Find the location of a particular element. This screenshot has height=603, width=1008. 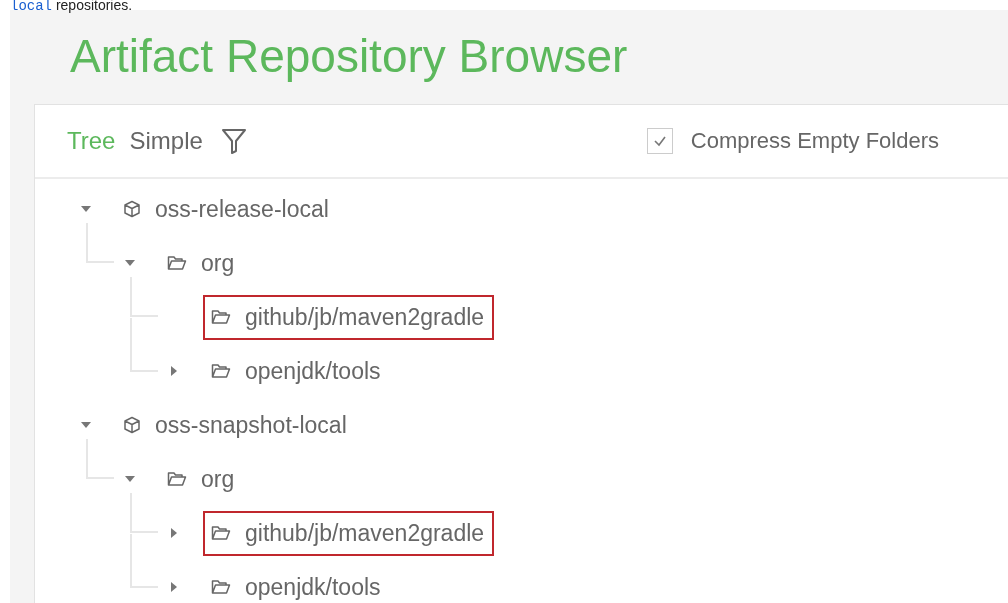

view-tab: Simple is located at coordinates (166, 141).